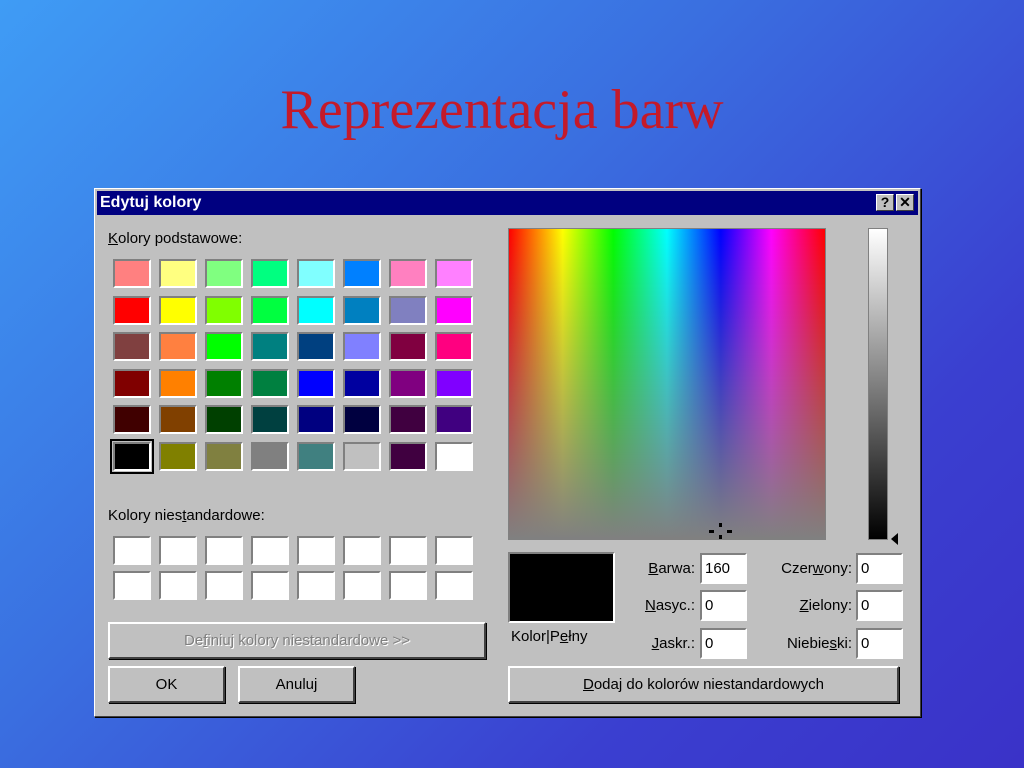  Describe the element at coordinates (502, 110) in the screenshot. I see `slide-title: Reprezentacja barw` at that location.